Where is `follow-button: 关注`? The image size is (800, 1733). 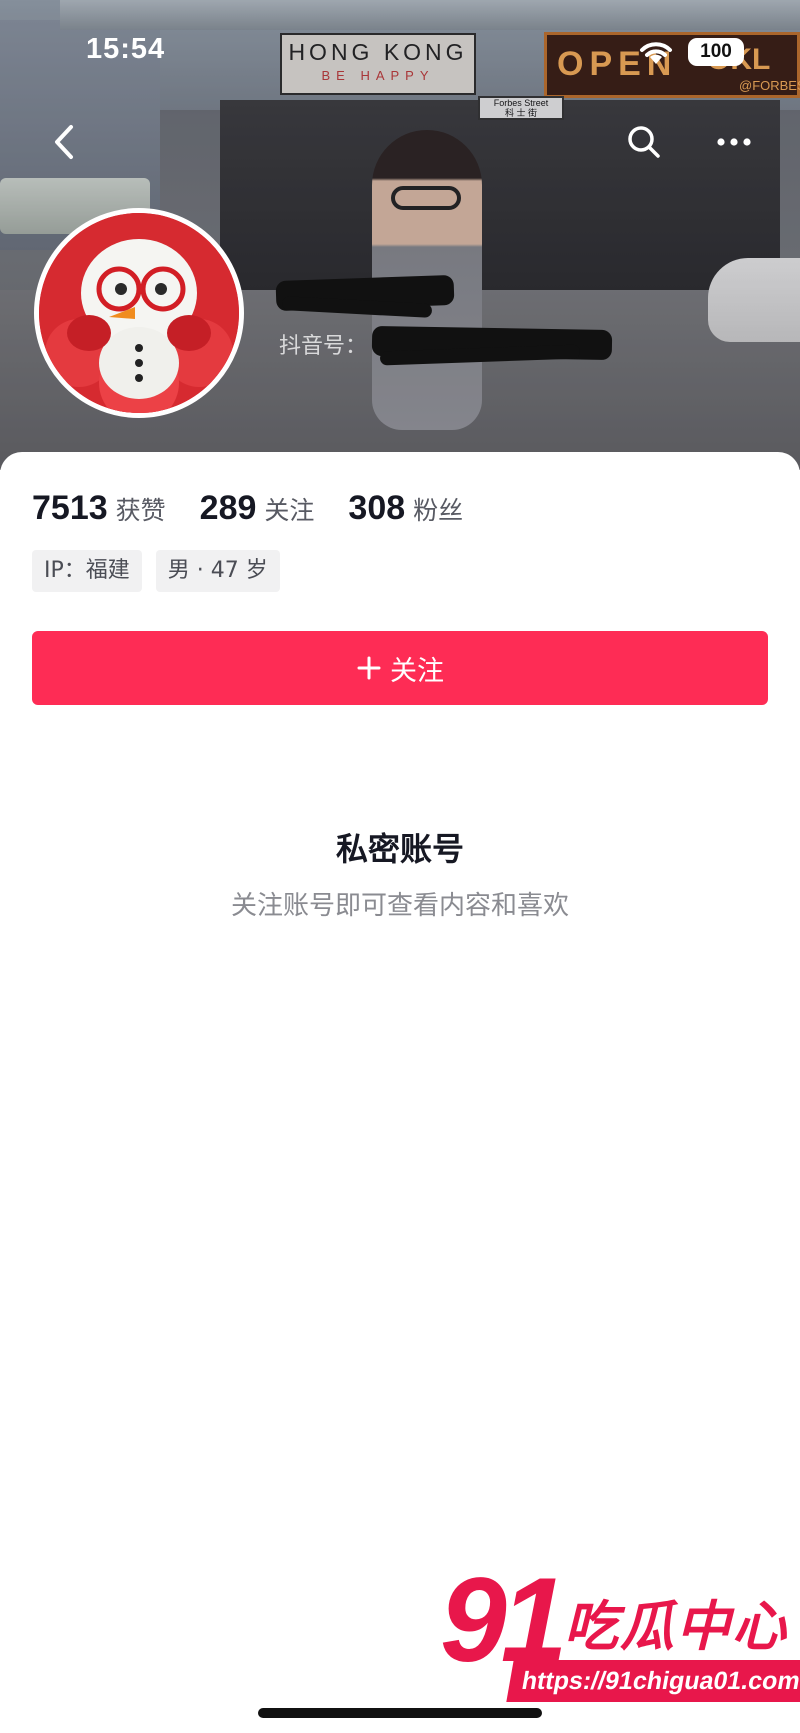
follow-button: 关注 is located at coordinates (400, 668).